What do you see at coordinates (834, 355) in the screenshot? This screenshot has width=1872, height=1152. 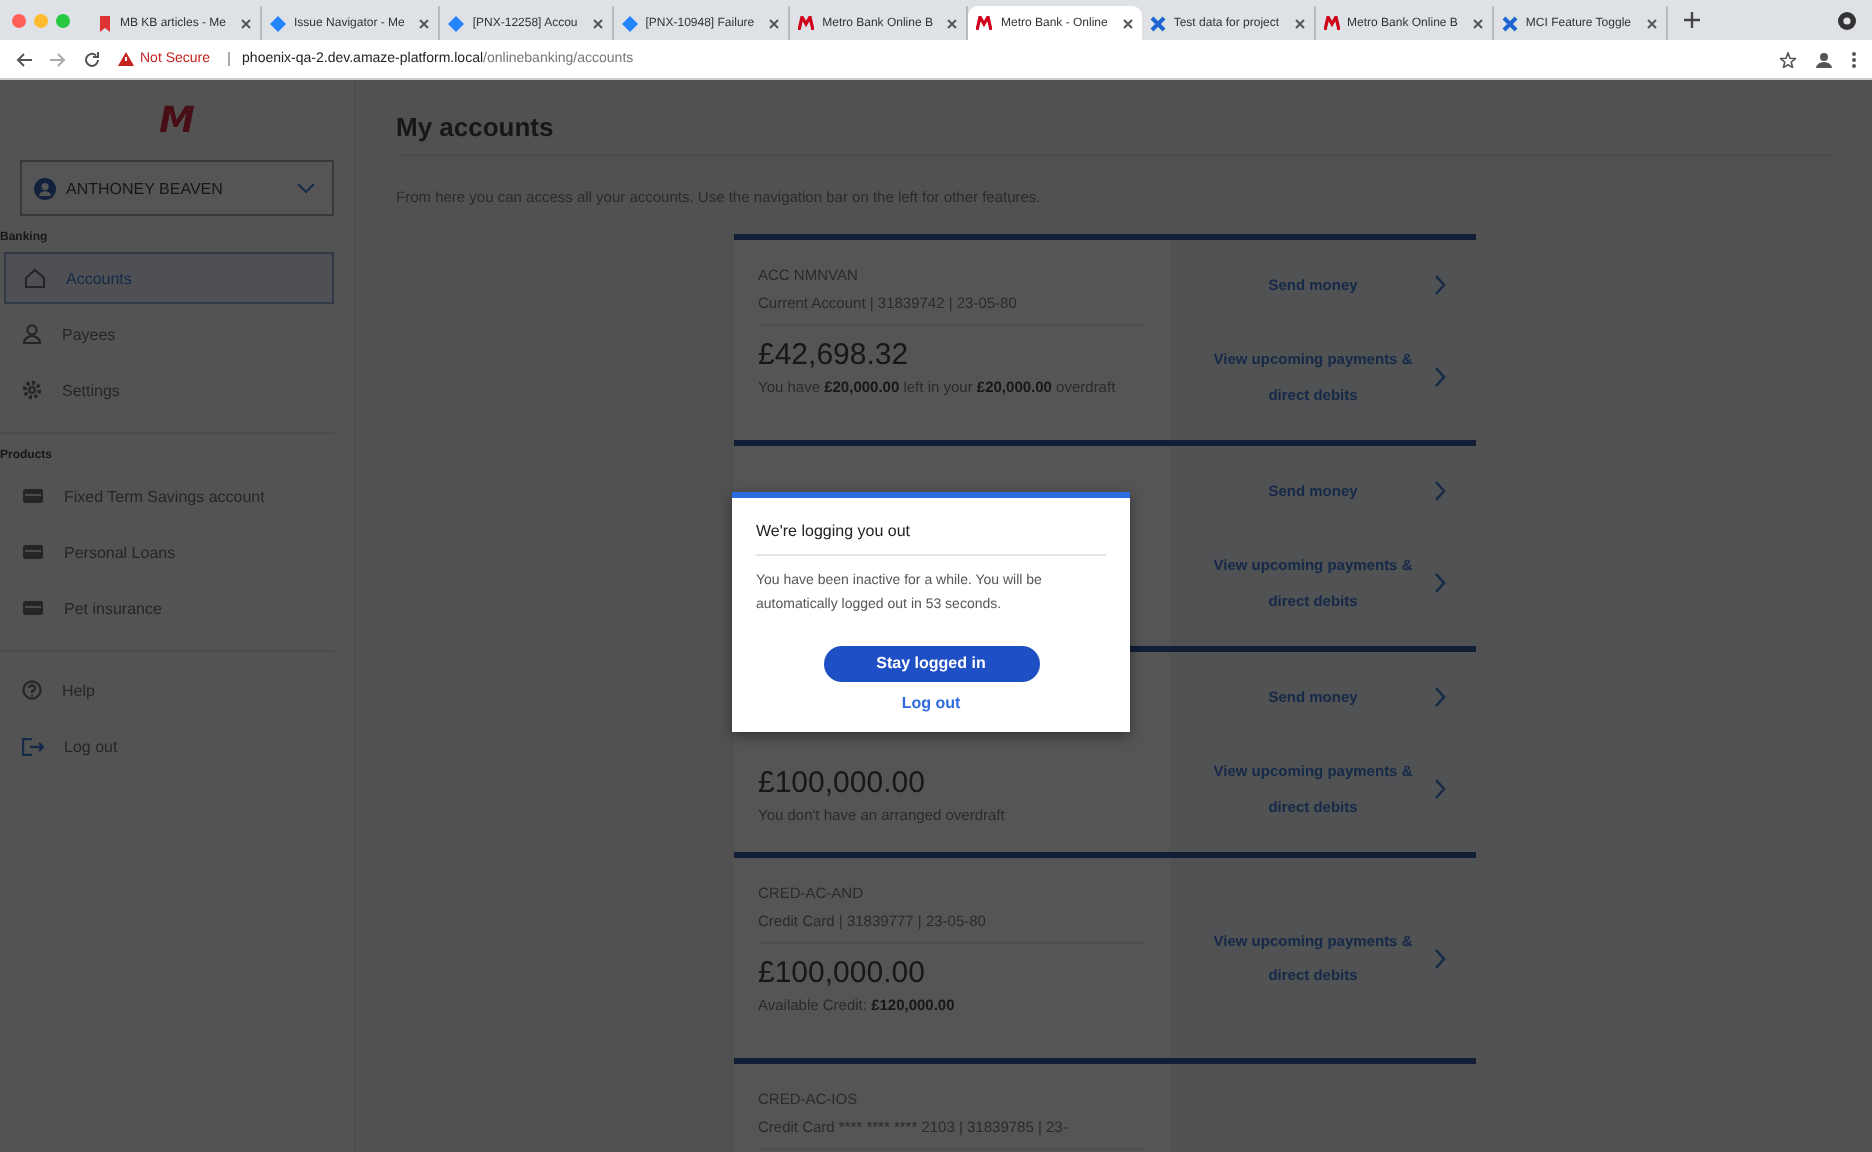 I see `account-balance: £42,698.32` at bounding box center [834, 355].